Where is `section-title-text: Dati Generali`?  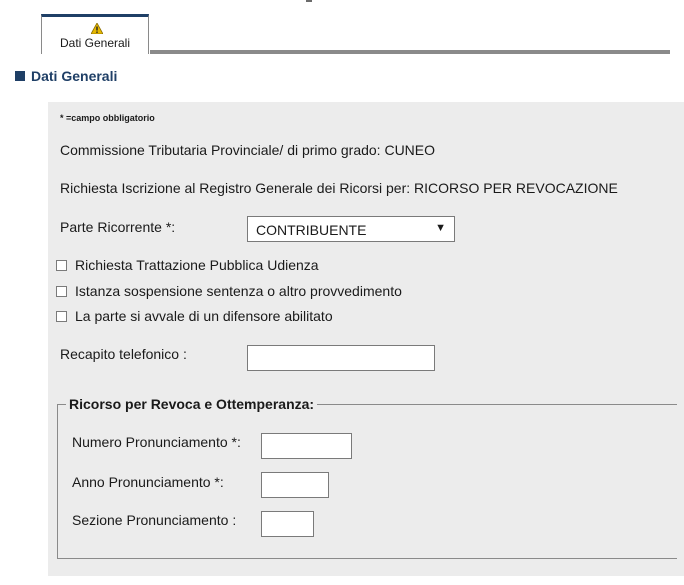
section-title-text: Dati Generali is located at coordinates (74, 76).